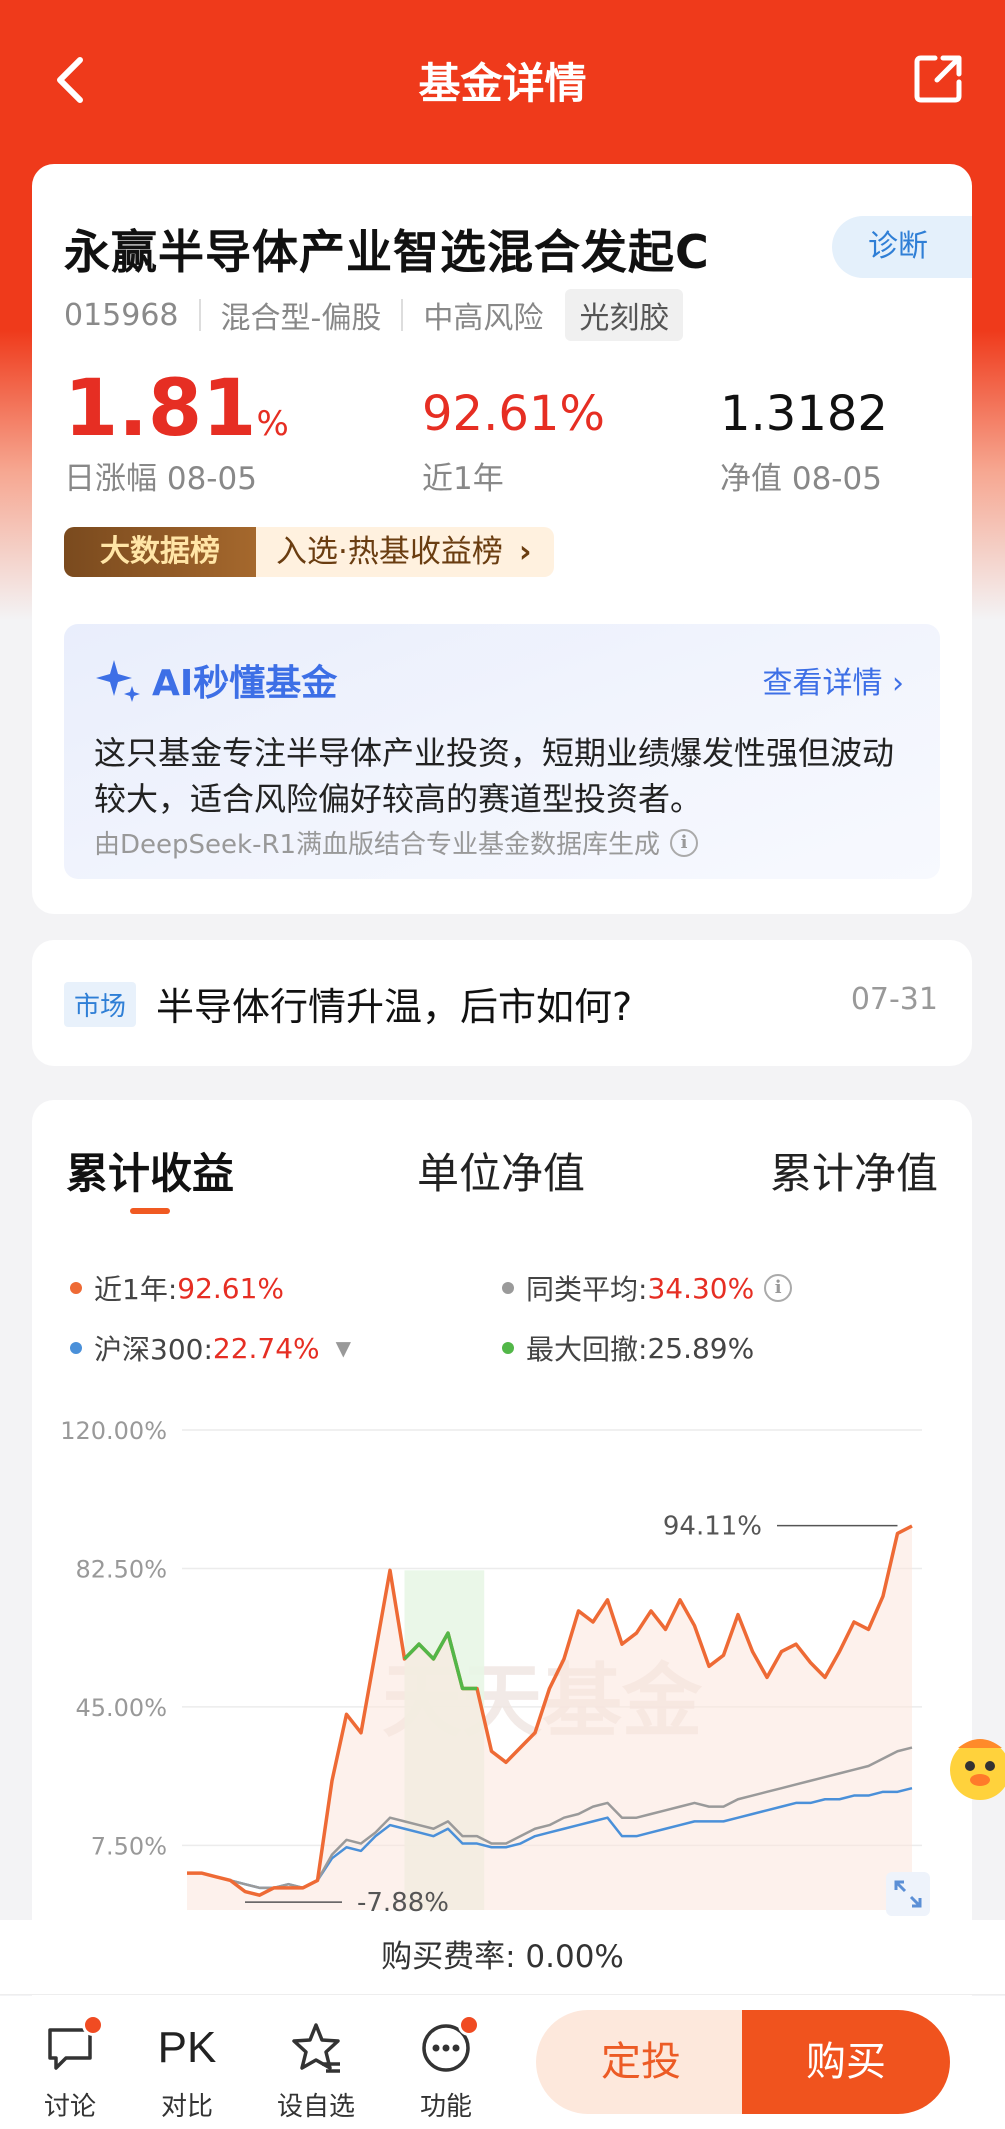 Image resolution: width=1005 pixels, height=2129 pixels. What do you see at coordinates (316, 2048) in the screenshot?
I see `star-icon` at bounding box center [316, 2048].